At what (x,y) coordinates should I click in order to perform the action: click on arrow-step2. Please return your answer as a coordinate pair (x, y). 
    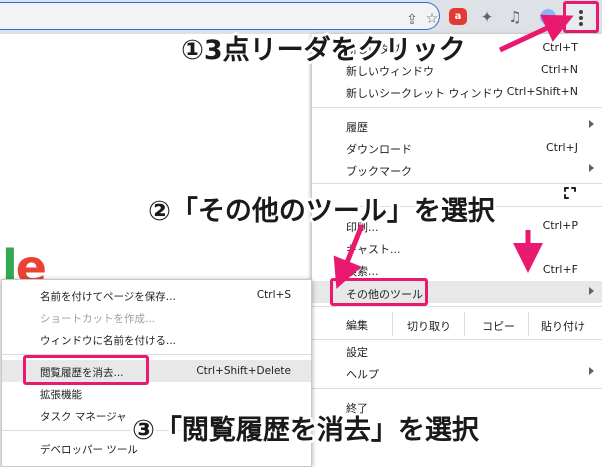
    Looking at the image, I should click on (349, 256).